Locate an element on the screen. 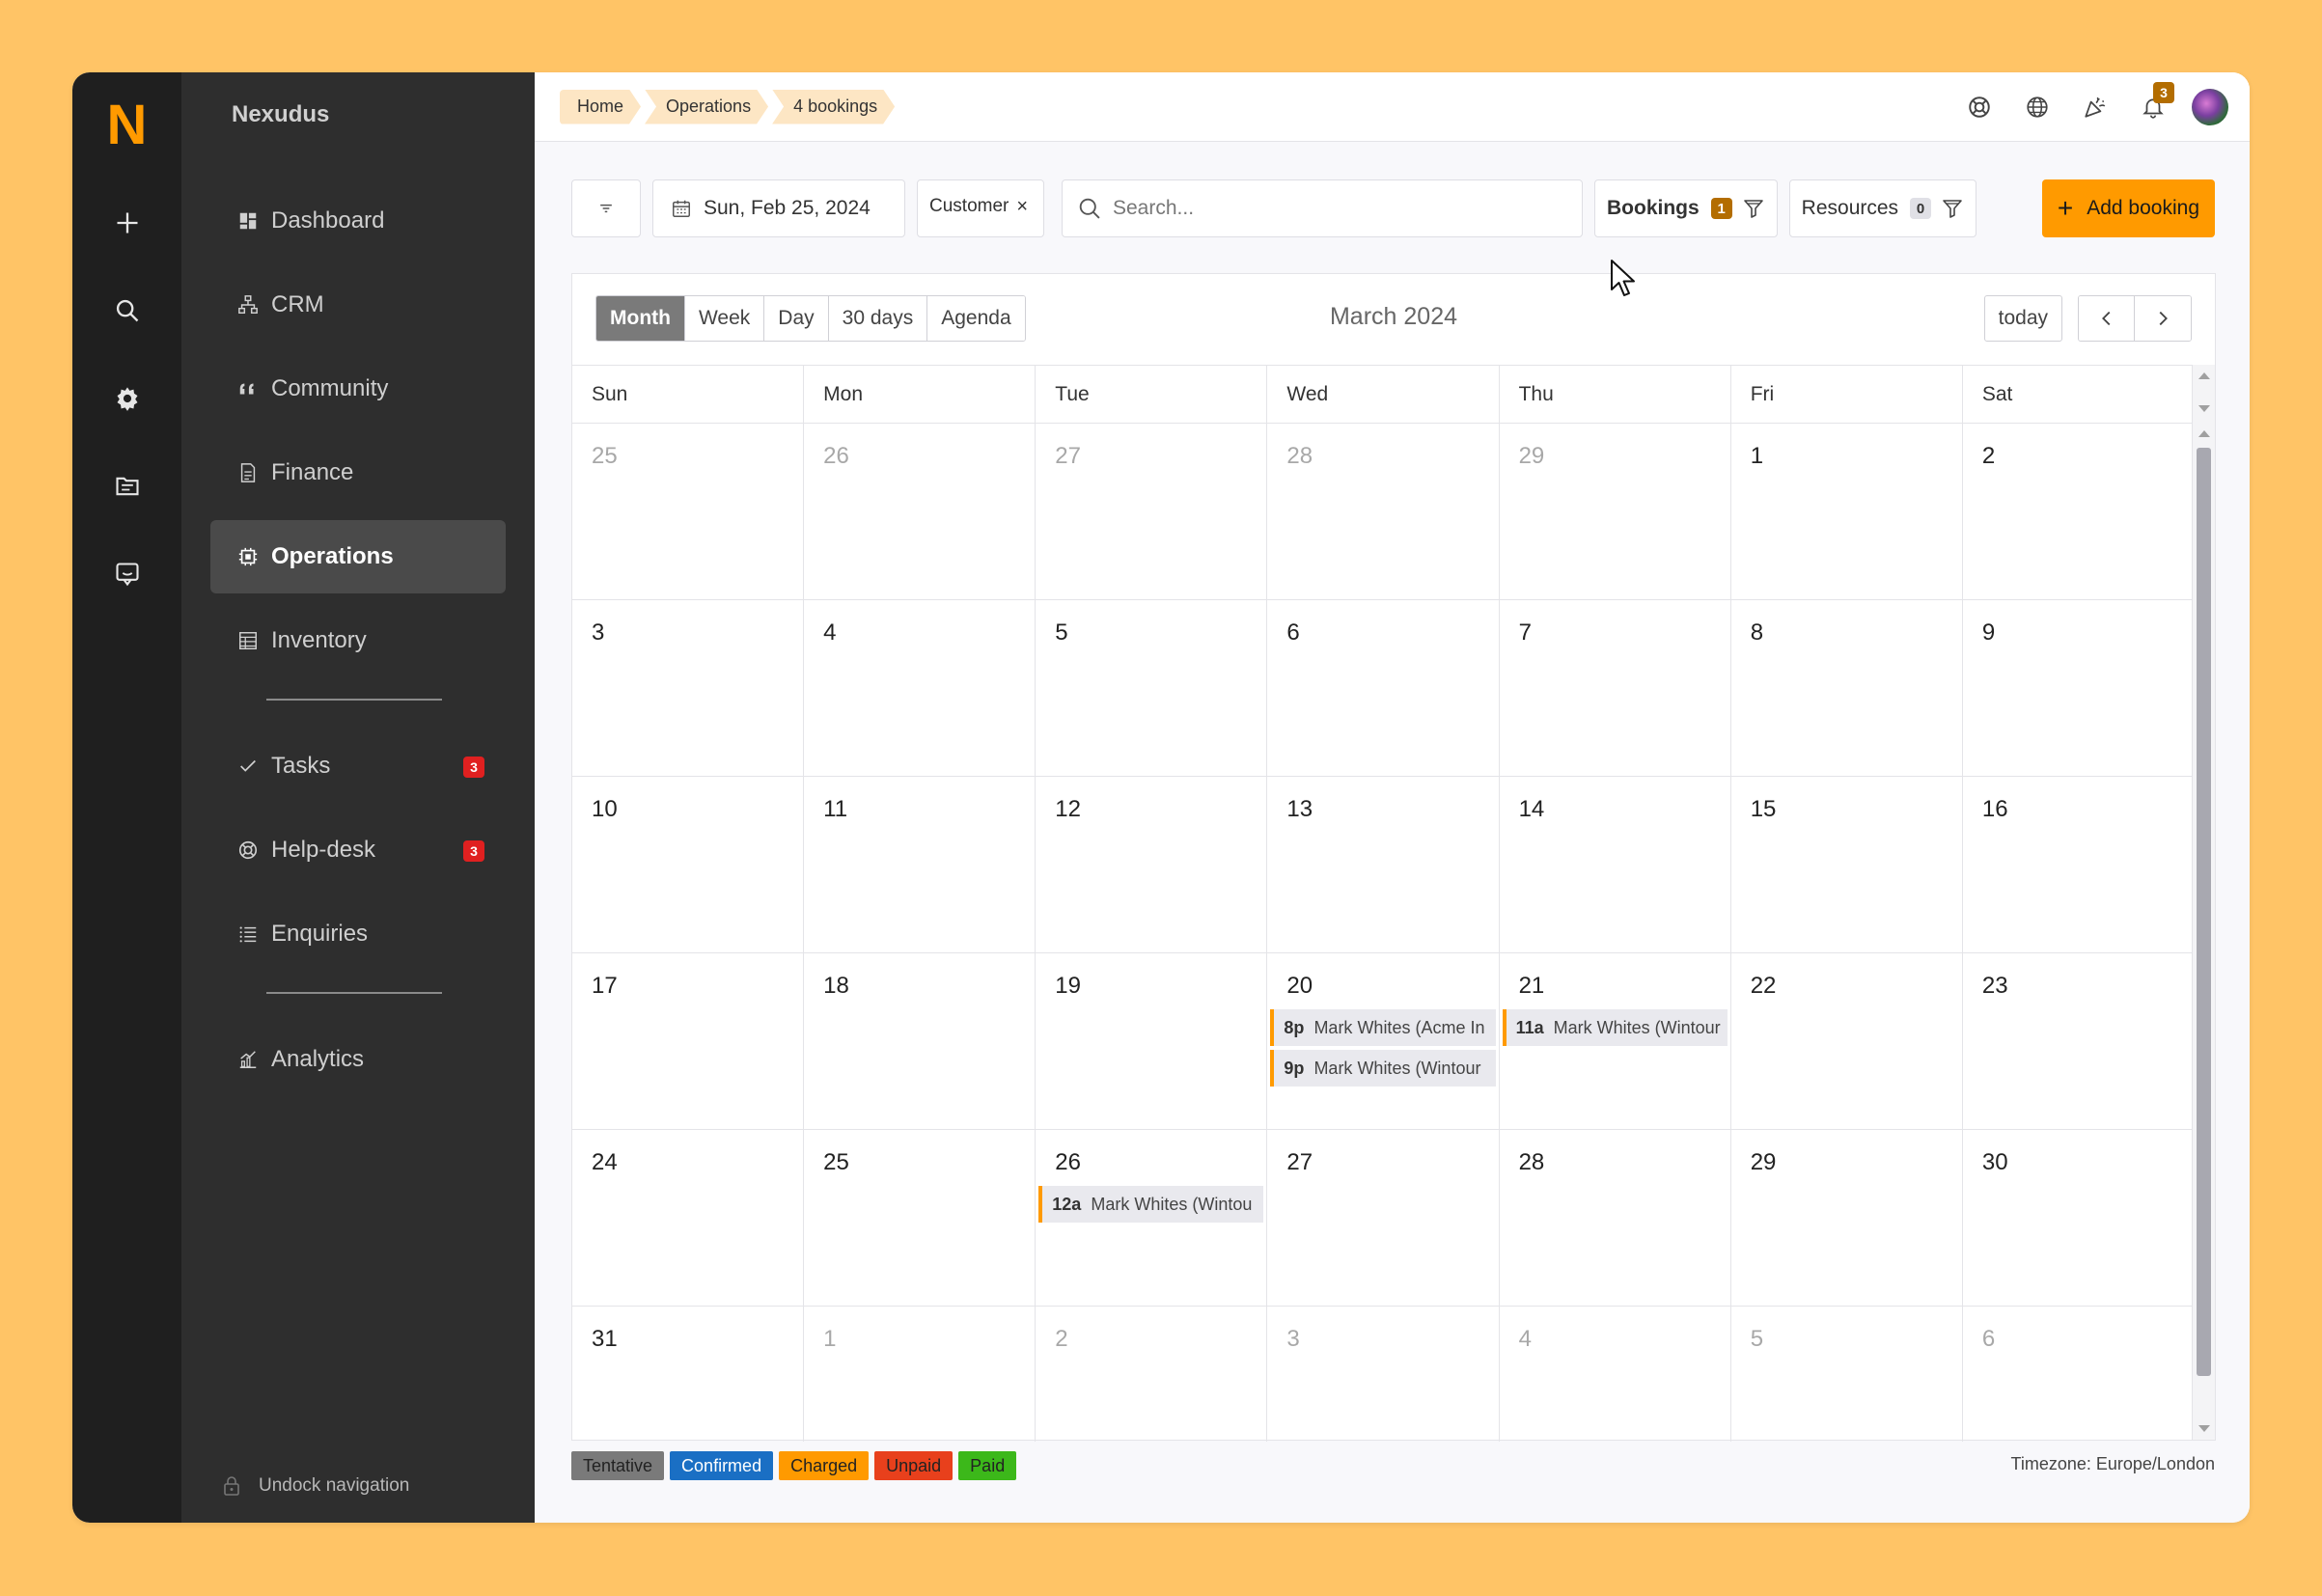 This screenshot has height=1596, width=2322. day-number: 30 is located at coordinates (2088, 1162).